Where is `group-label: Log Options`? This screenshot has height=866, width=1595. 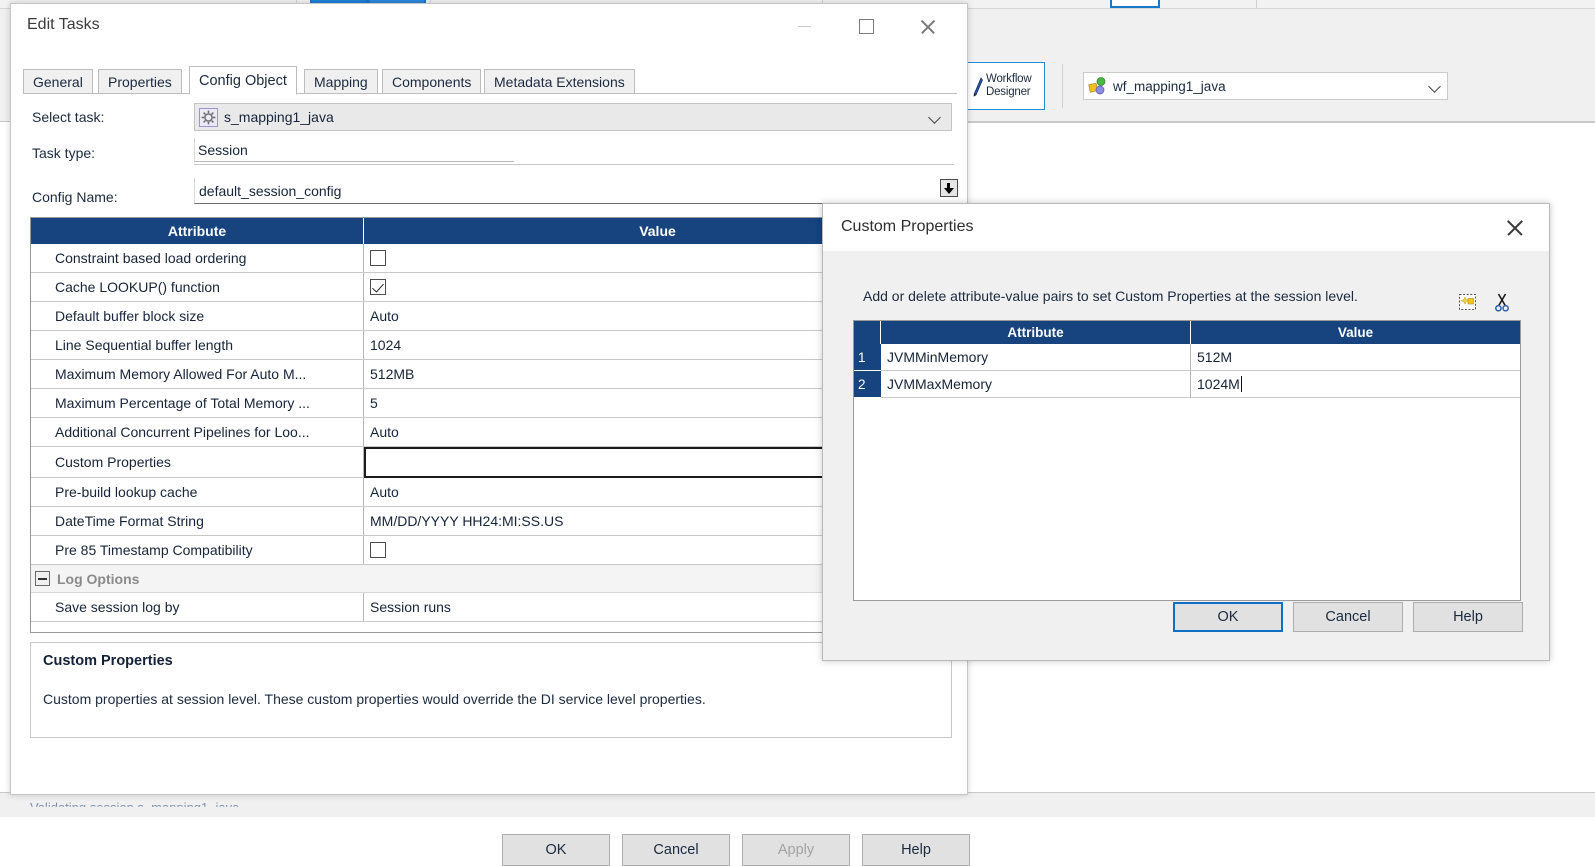
group-label: Log Options is located at coordinates (98, 579).